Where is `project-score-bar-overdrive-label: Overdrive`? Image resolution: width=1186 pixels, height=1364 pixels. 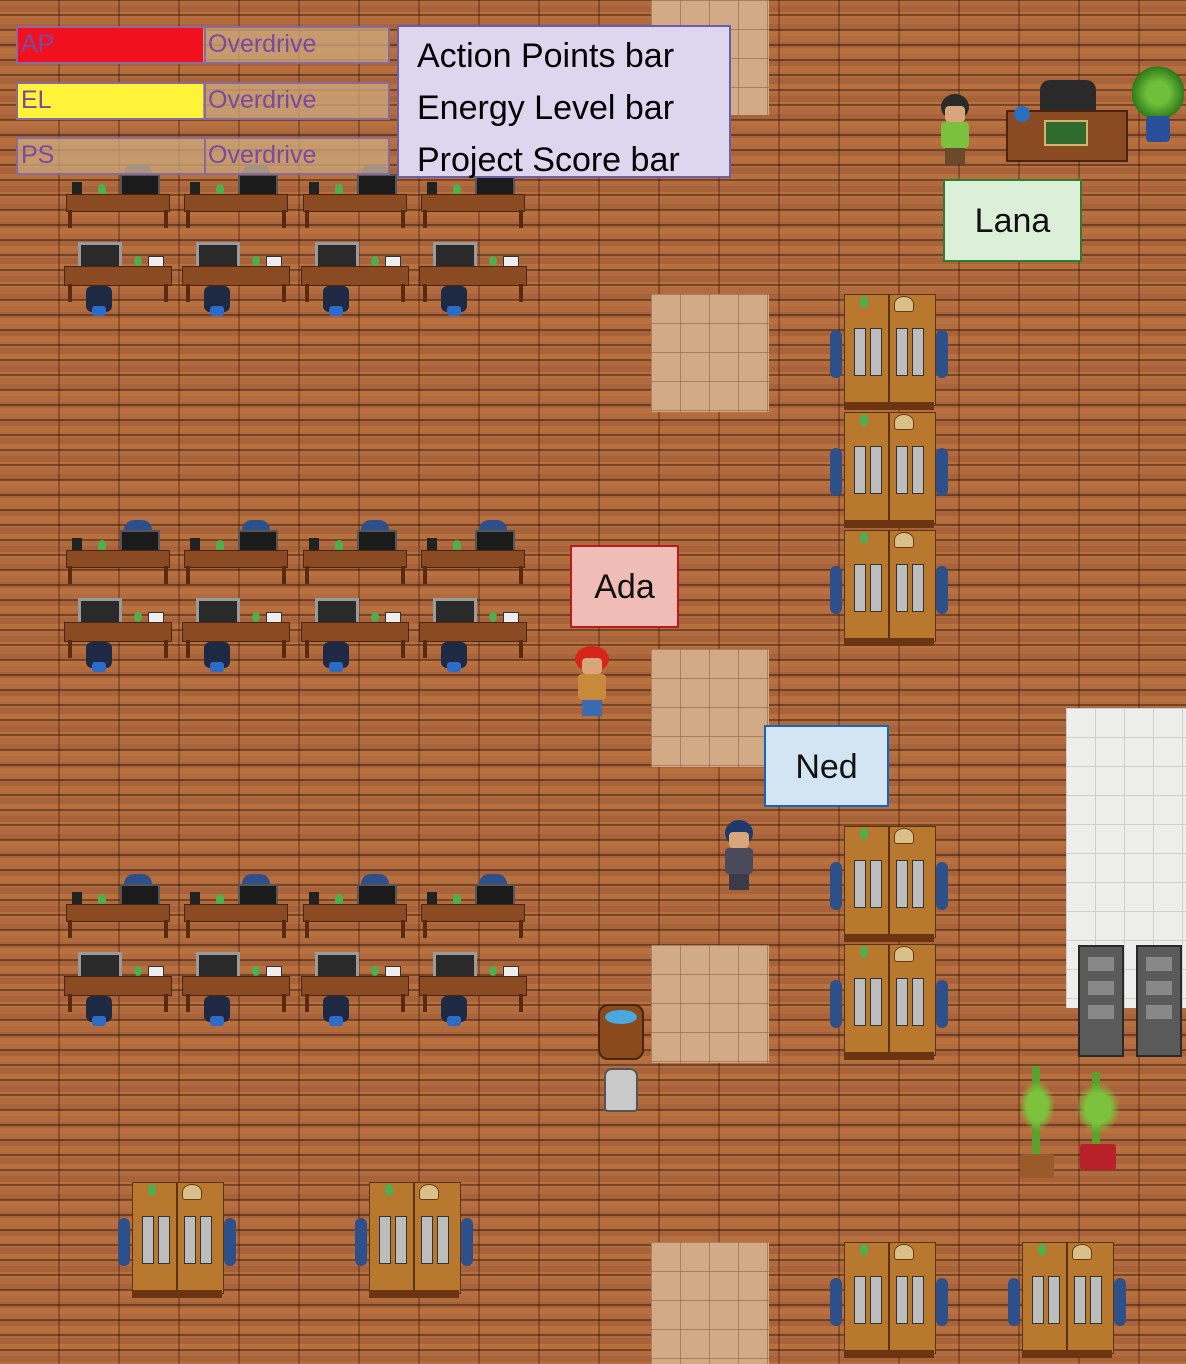 project-score-bar-overdrive-label: Overdrive is located at coordinates (262, 155).